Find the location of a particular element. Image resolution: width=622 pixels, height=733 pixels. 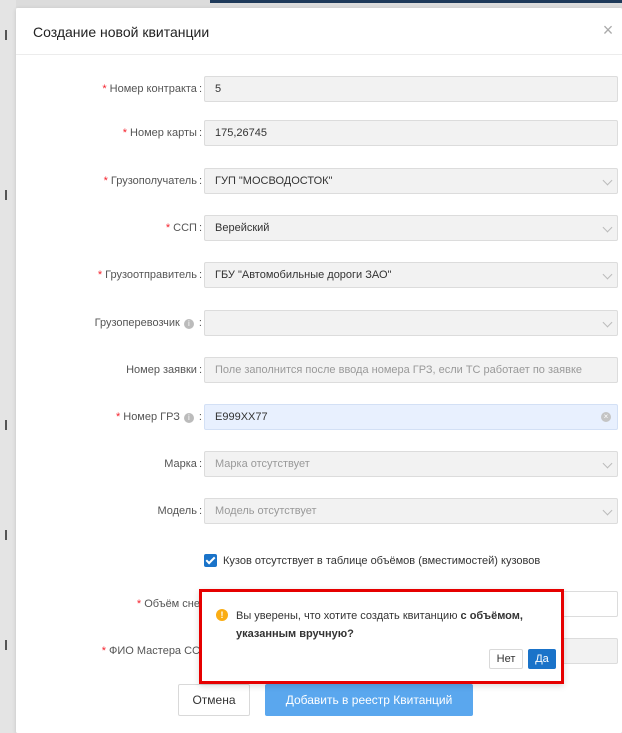

request-label: Номер заявки: is located at coordinates (164, 370).